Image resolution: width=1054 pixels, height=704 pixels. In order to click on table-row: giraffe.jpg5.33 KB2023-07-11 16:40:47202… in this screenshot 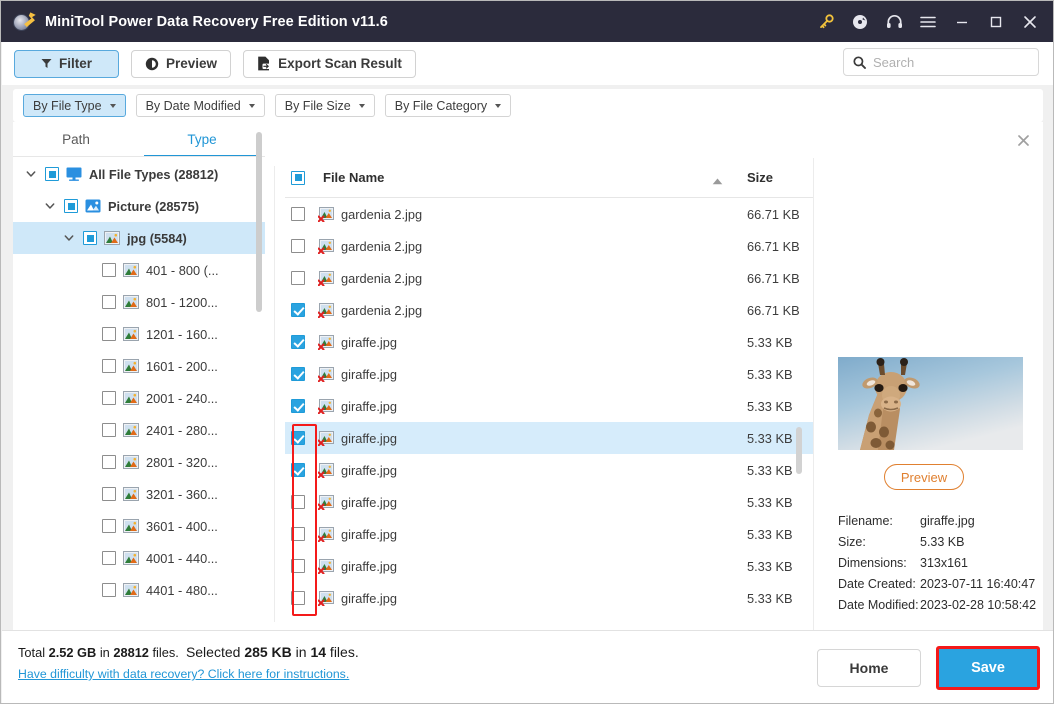, I will do `click(549, 438)`.